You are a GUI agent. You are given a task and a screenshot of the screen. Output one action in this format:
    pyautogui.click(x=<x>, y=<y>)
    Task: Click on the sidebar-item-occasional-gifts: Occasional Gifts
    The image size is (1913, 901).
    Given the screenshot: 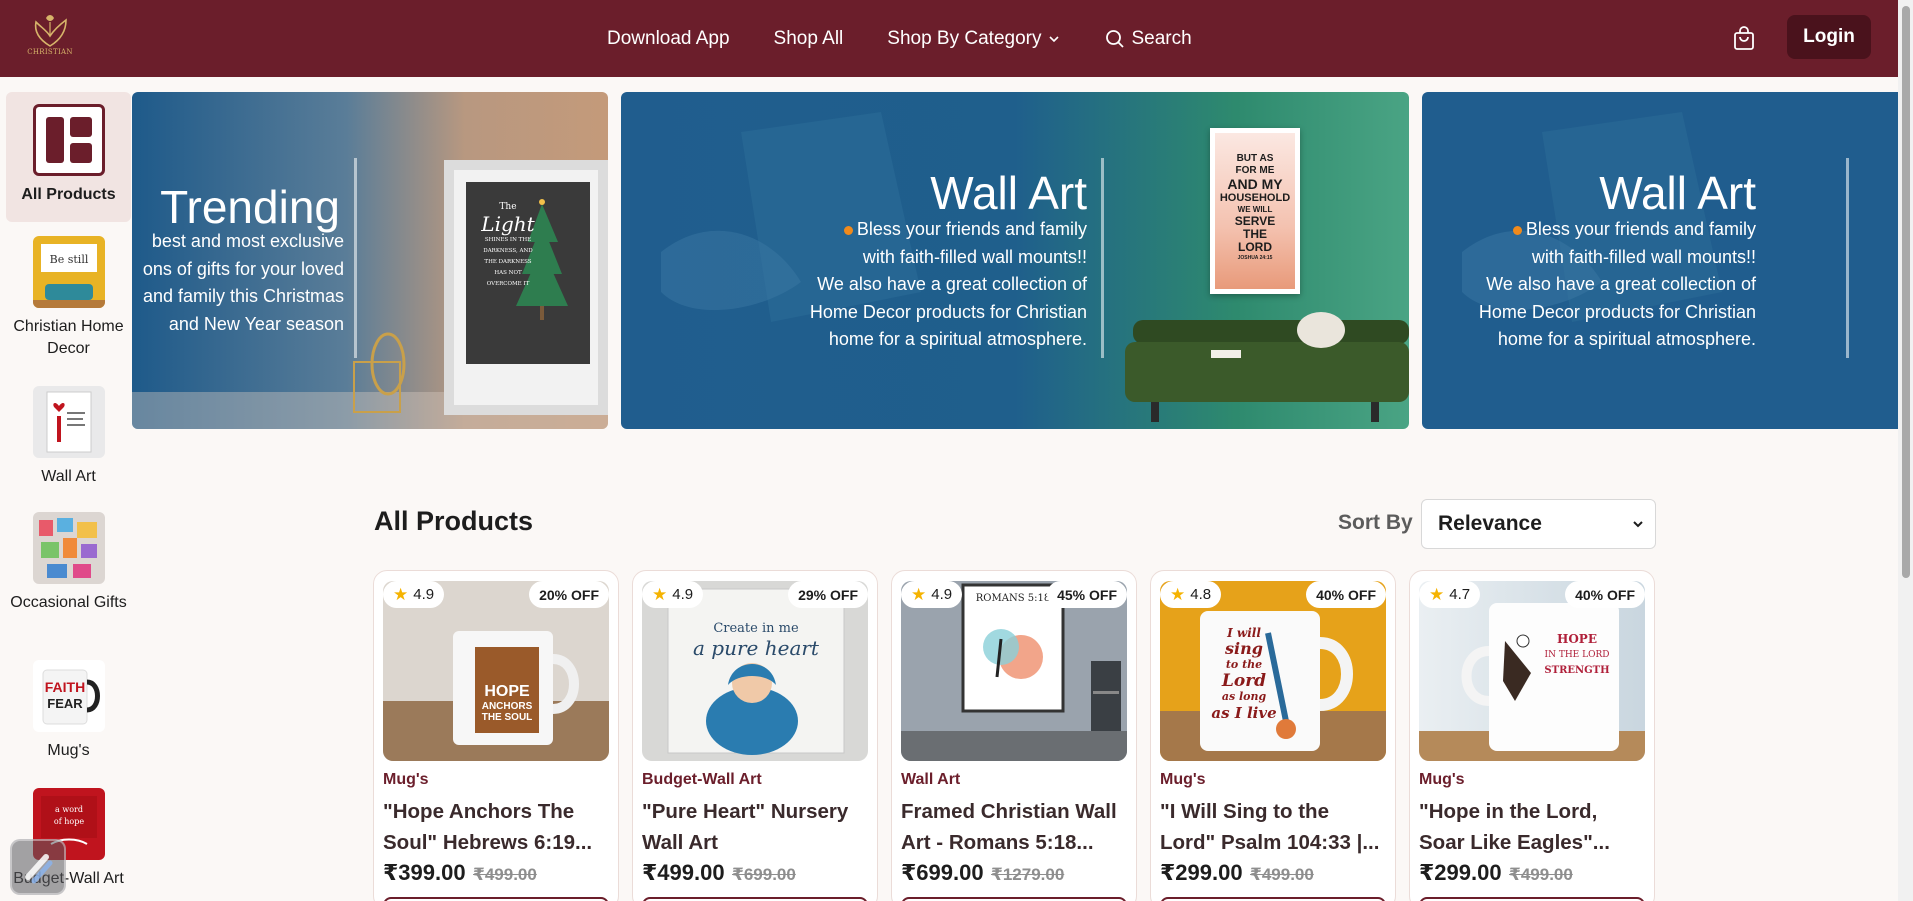 What is the action you would take?
    pyautogui.click(x=68, y=563)
    